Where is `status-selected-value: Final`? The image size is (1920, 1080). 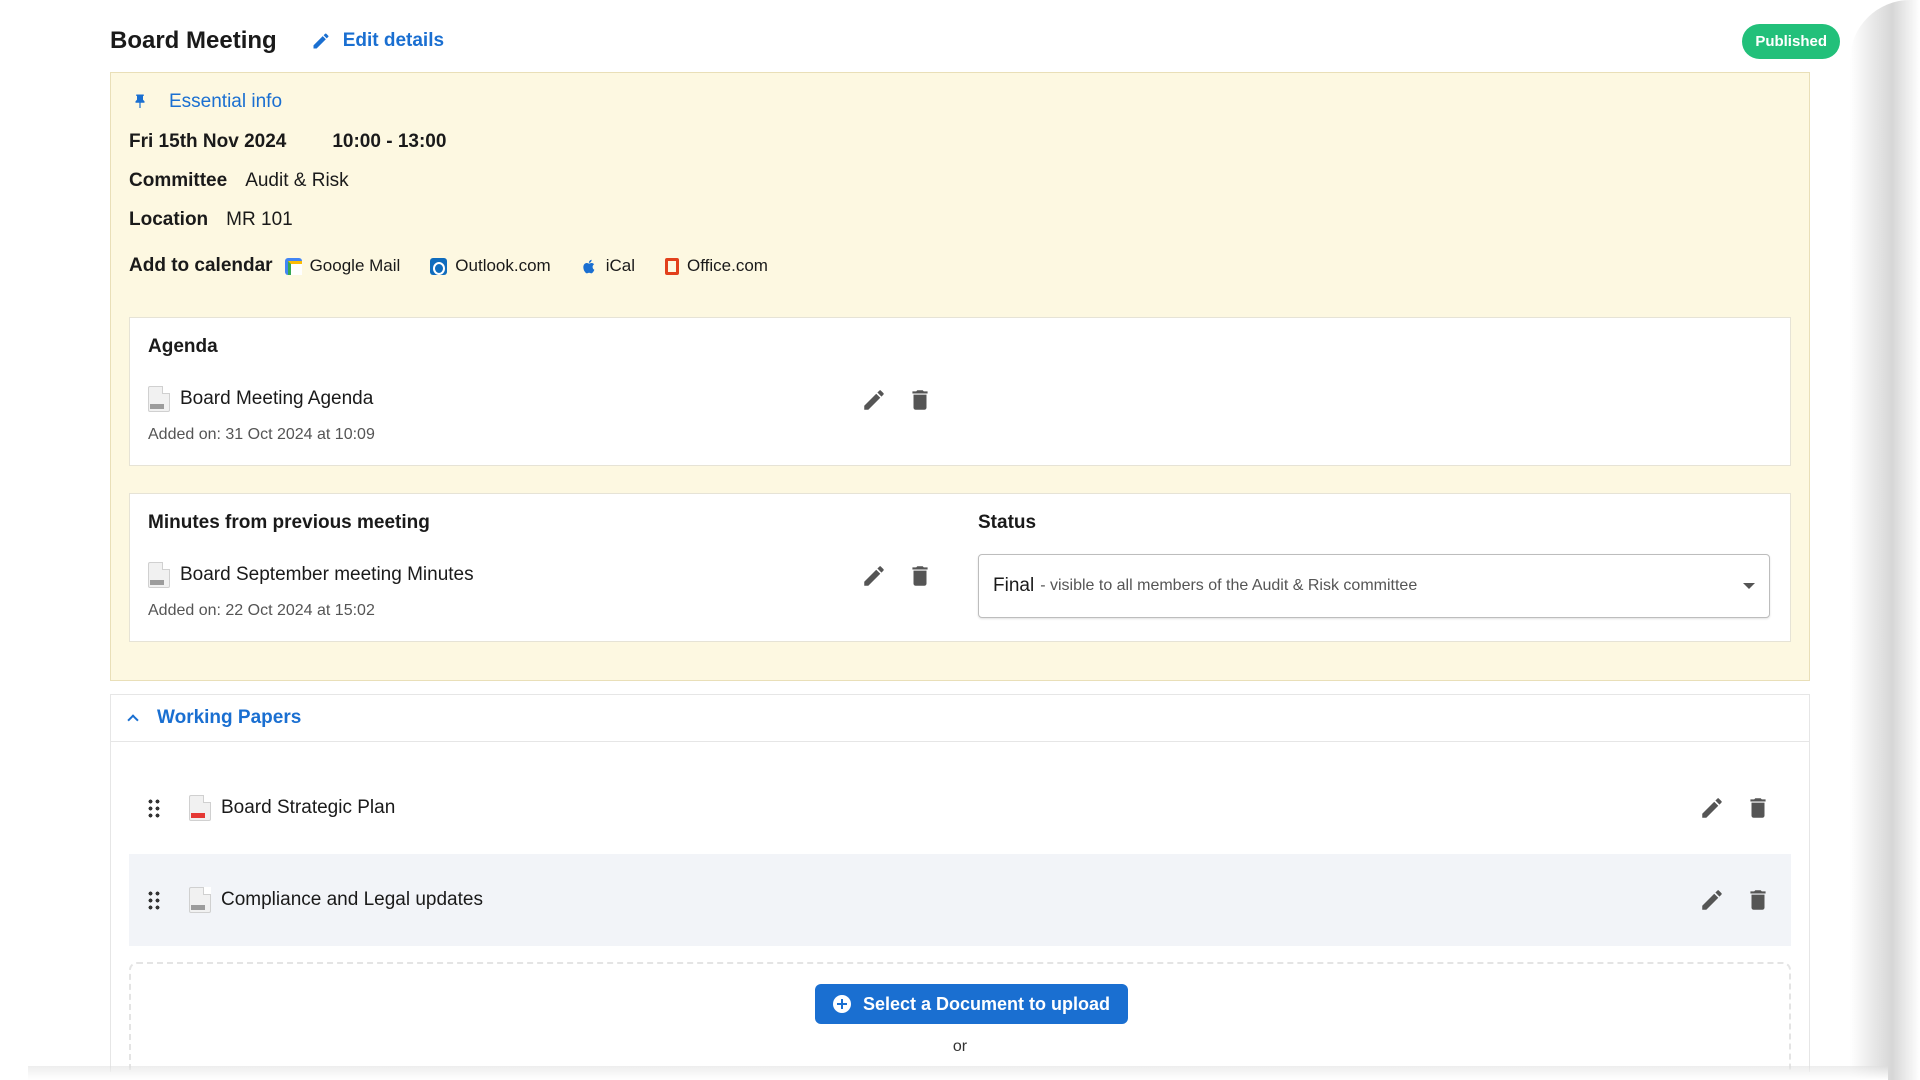
status-selected-value: Final is located at coordinates (1014, 585).